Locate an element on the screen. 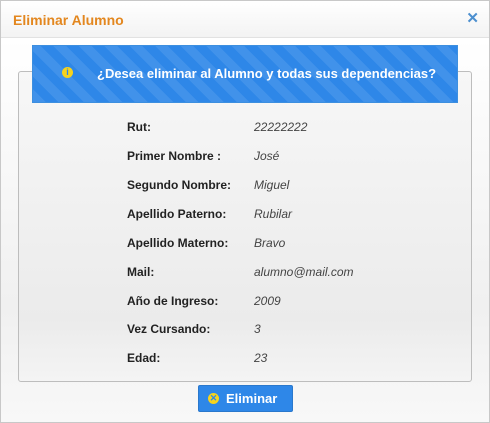 The image size is (490, 423). dialog-titlebar: Eliminar Alumno ✕ is located at coordinates (245, 19).